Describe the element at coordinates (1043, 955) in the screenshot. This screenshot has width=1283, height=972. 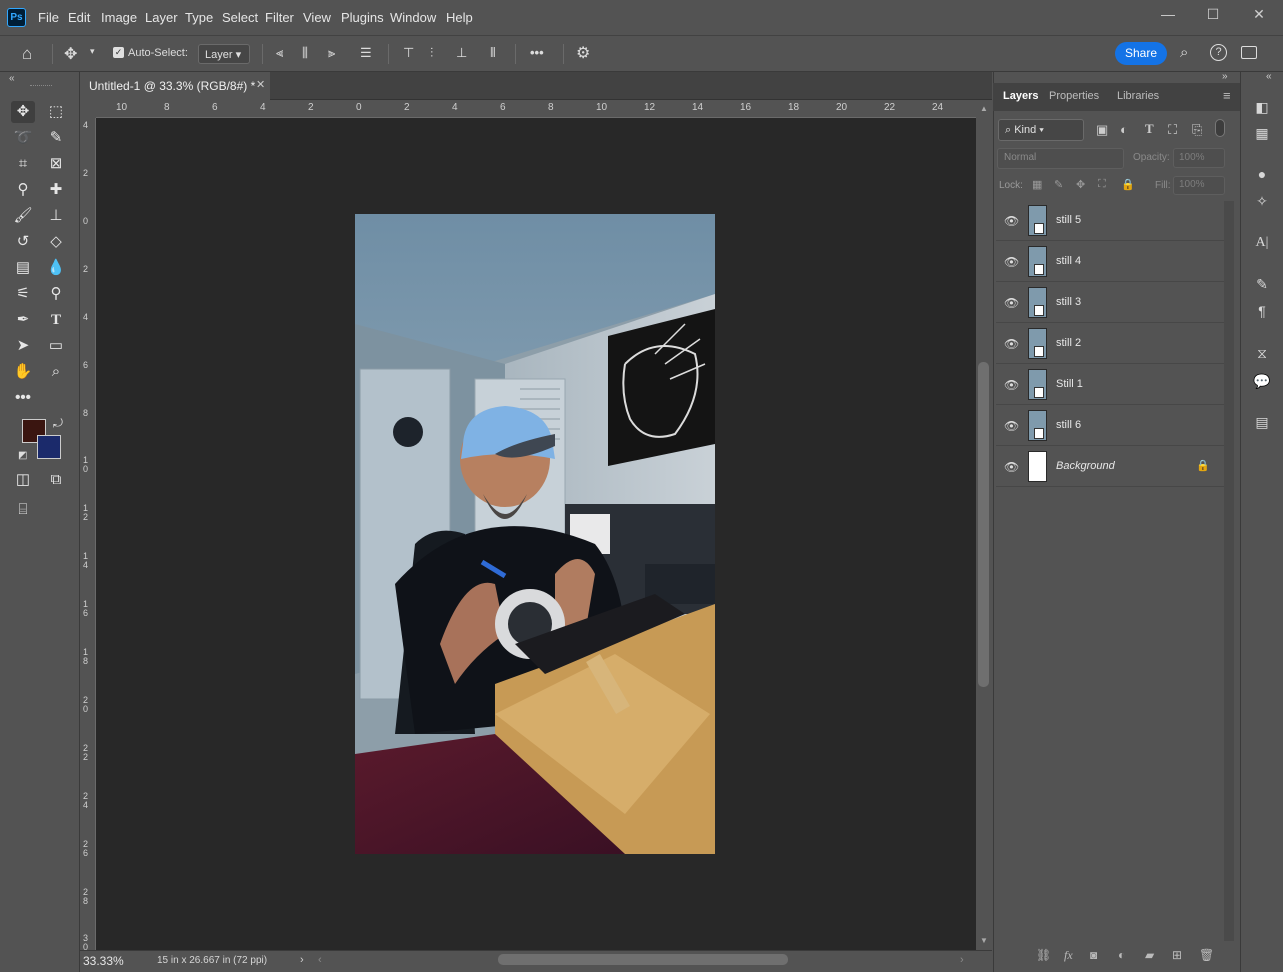
I see `link-layers-icon: ⛓` at that location.